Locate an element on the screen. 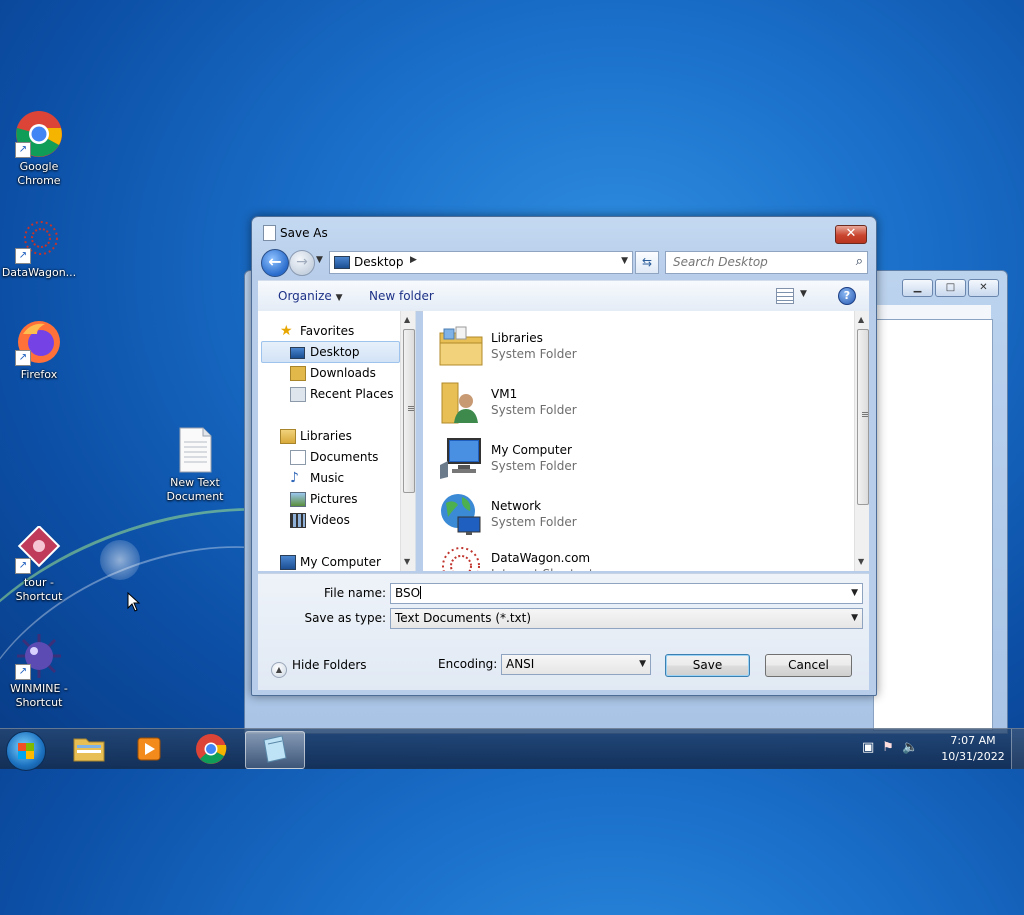 This screenshot has height=915, width=1024. desktop-icon-firefox: ↗ Firefox is located at coordinates (39, 350).